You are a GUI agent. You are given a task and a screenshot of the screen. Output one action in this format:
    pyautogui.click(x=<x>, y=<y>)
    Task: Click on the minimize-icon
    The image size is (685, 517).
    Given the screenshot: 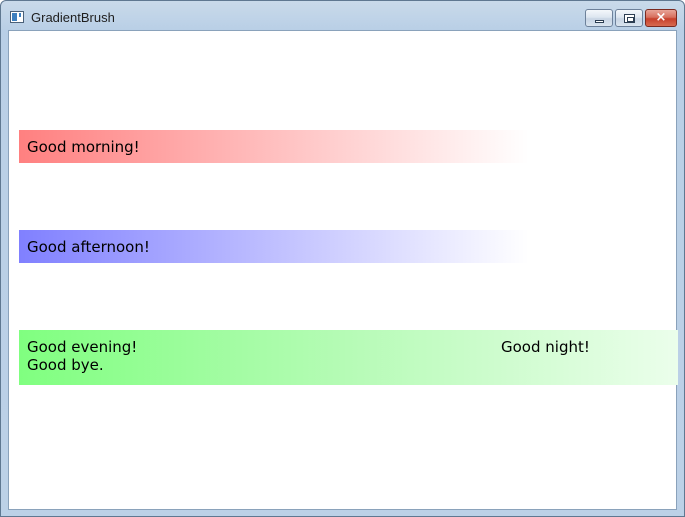 What is the action you would take?
    pyautogui.click(x=599, y=21)
    